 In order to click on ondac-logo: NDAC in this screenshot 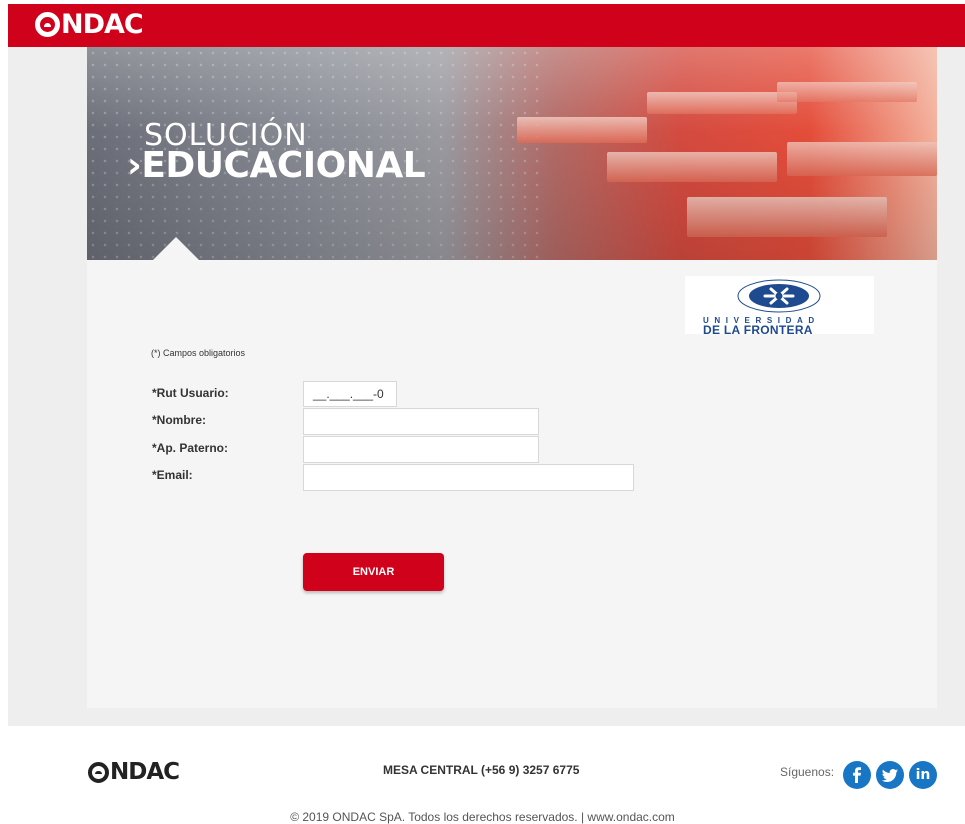, I will do `click(89, 24)`.